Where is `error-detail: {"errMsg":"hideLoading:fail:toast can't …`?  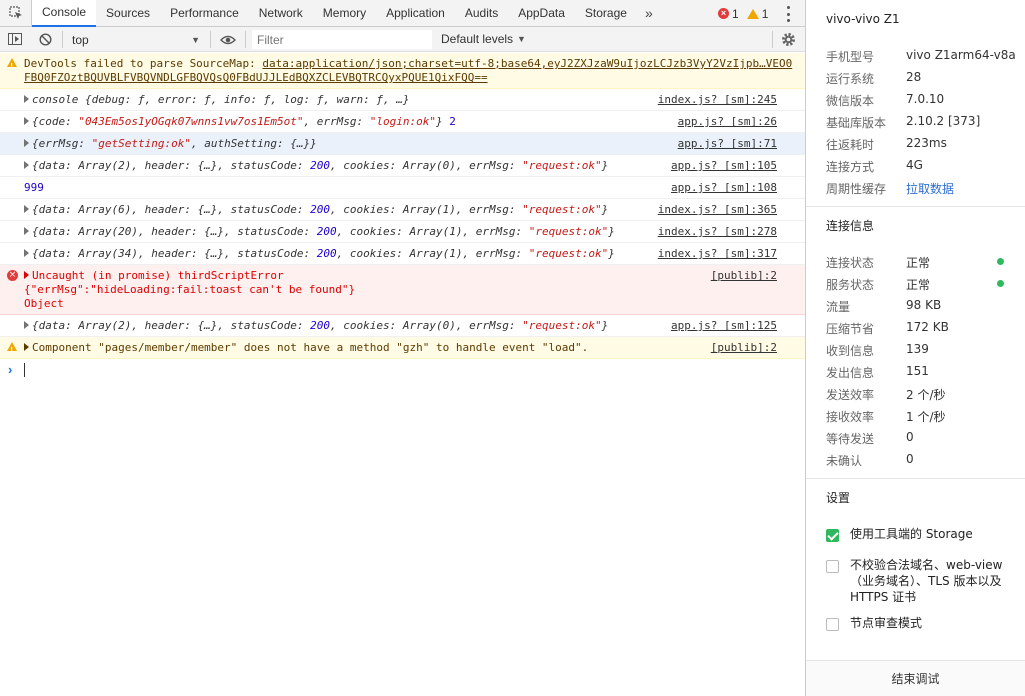
error-detail: {"errMsg":"hideLoading:fail:toast can't … is located at coordinates (190, 289).